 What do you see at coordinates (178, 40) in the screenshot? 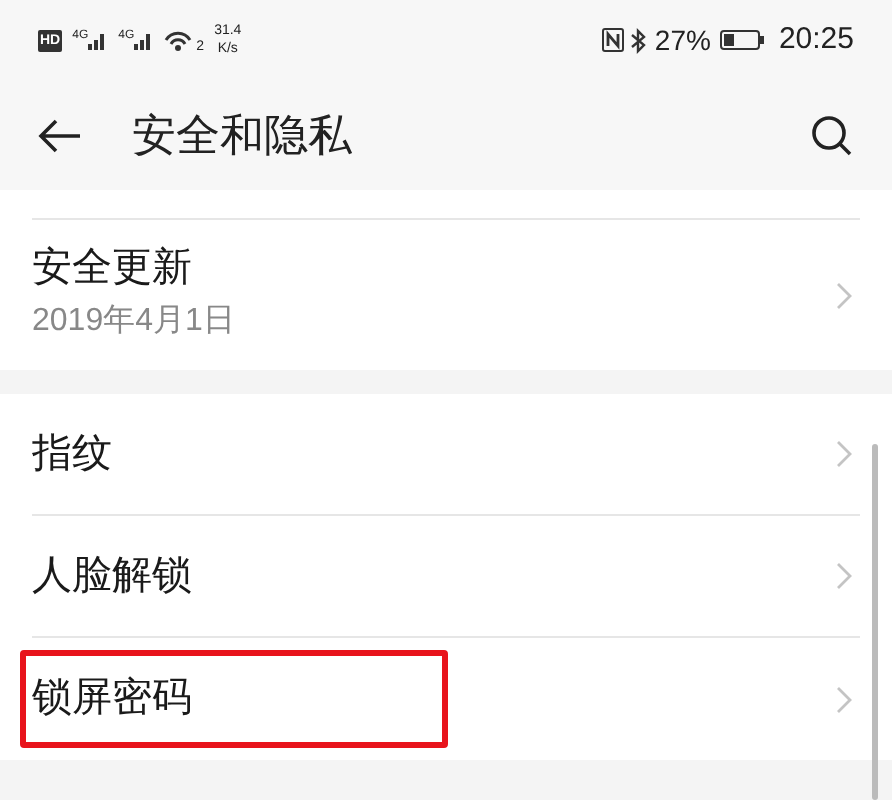
I see `wifi-icon` at bounding box center [178, 40].